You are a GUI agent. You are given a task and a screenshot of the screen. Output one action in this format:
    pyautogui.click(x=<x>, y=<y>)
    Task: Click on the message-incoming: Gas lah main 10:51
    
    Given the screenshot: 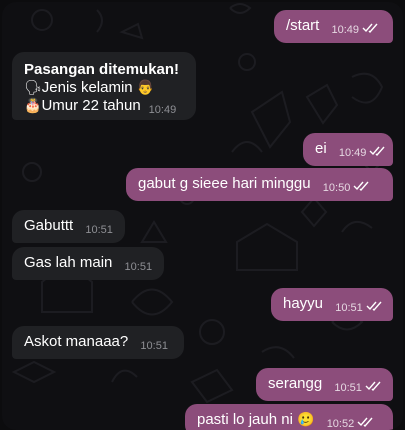 What is the action you would take?
    pyautogui.click(x=88, y=263)
    